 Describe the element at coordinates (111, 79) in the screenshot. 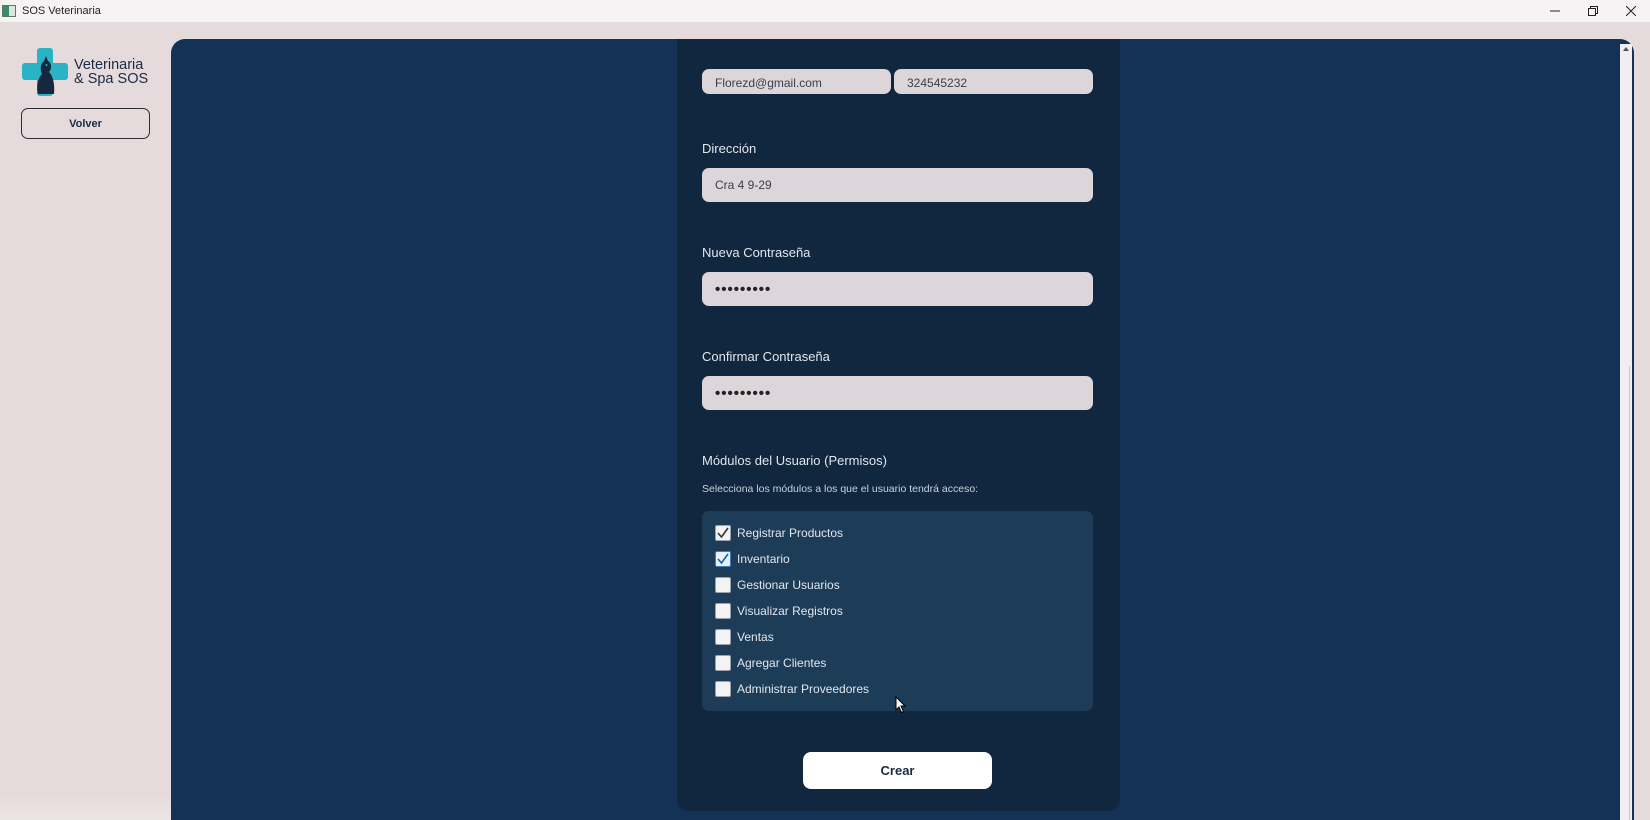

I see `logo-text-line2: & Spa SOS` at that location.